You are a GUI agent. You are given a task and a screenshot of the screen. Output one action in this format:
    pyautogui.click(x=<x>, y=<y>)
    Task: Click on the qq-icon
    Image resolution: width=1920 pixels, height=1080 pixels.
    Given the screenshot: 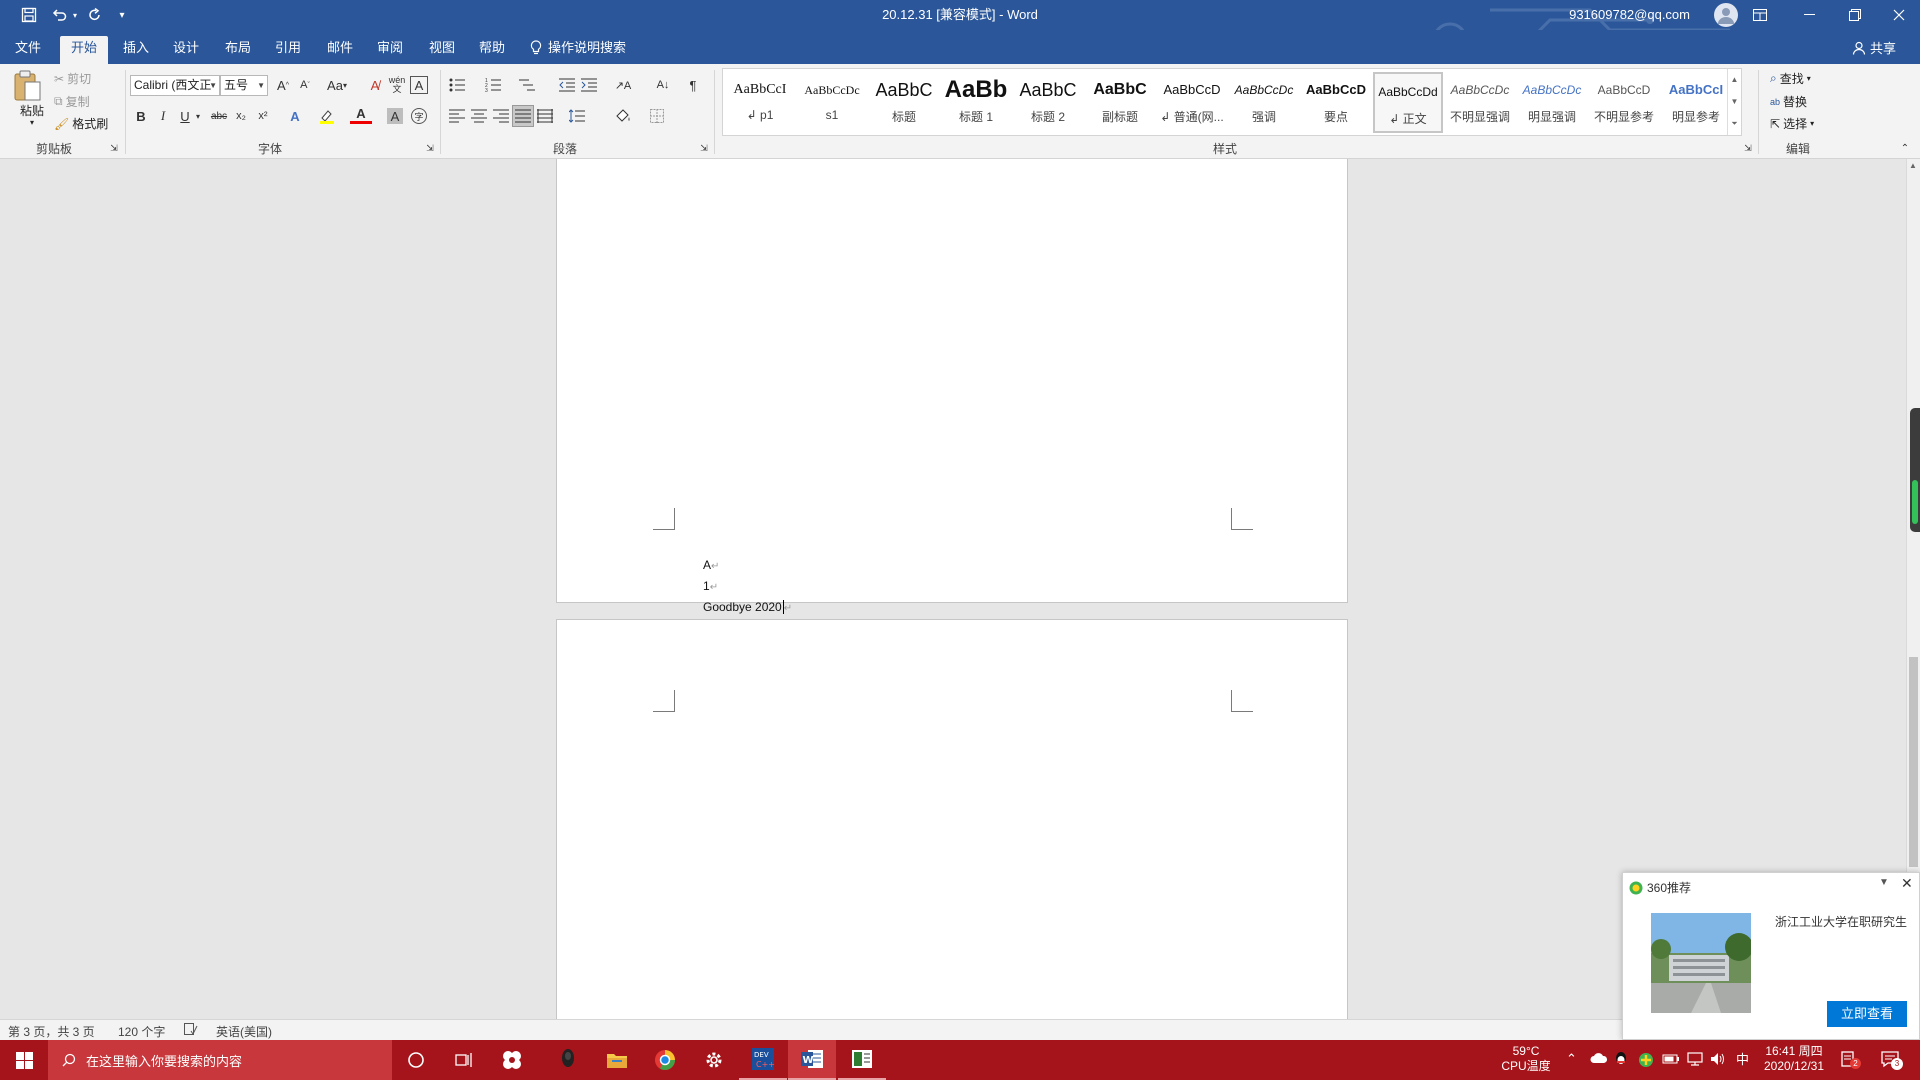 What is the action you would take?
    pyautogui.click(x=1621, y=1059)
    